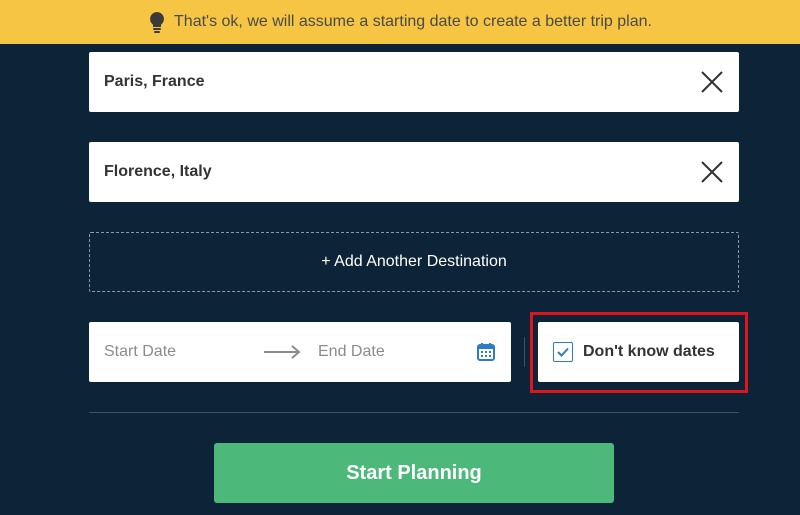  I want to click on section-divider, so click(414, 412).